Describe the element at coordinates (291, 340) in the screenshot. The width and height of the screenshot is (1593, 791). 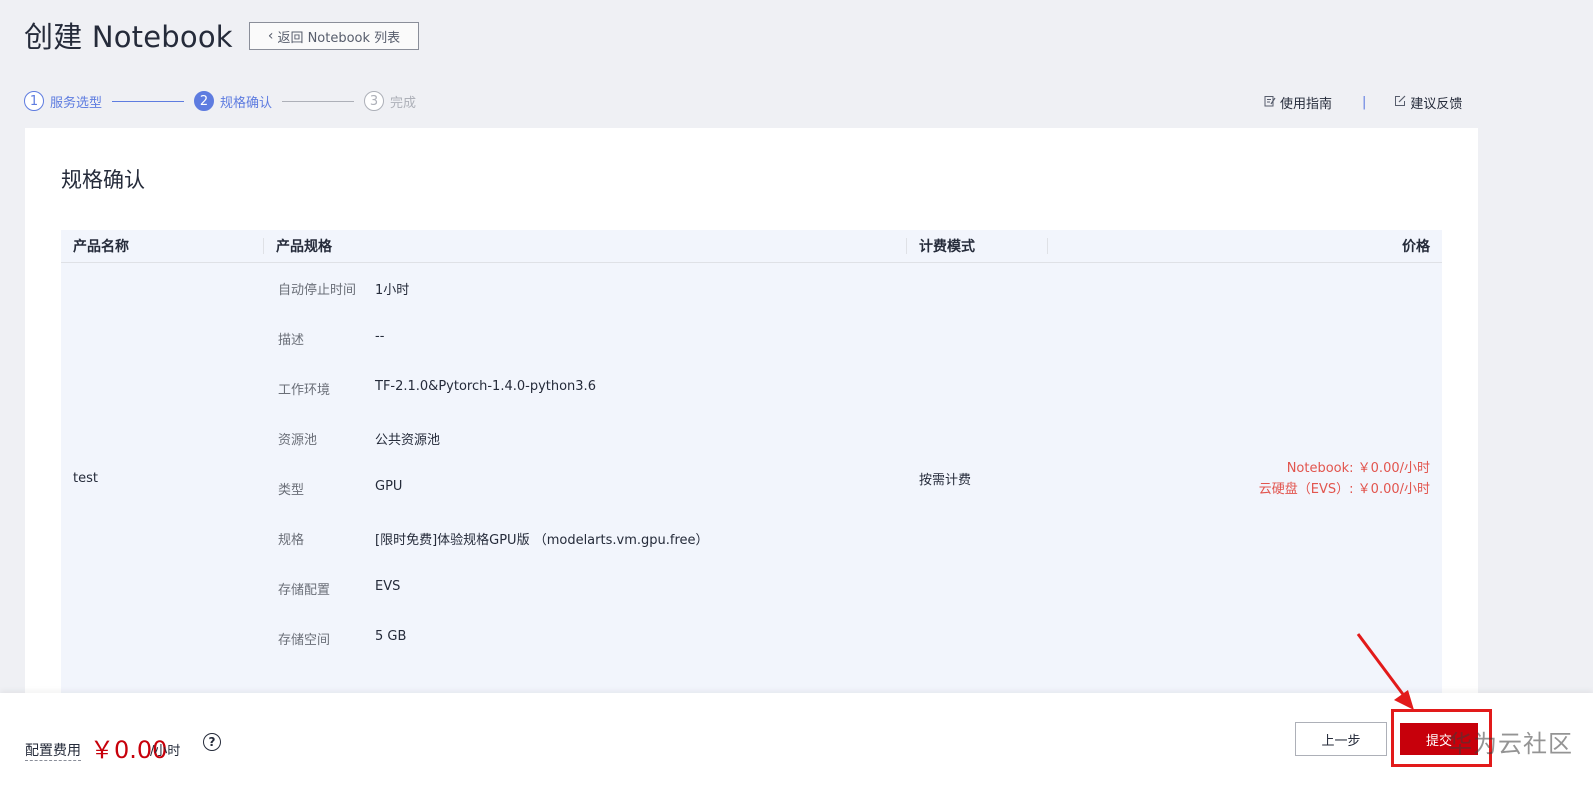
I see `spec-label: 描述` at that location.